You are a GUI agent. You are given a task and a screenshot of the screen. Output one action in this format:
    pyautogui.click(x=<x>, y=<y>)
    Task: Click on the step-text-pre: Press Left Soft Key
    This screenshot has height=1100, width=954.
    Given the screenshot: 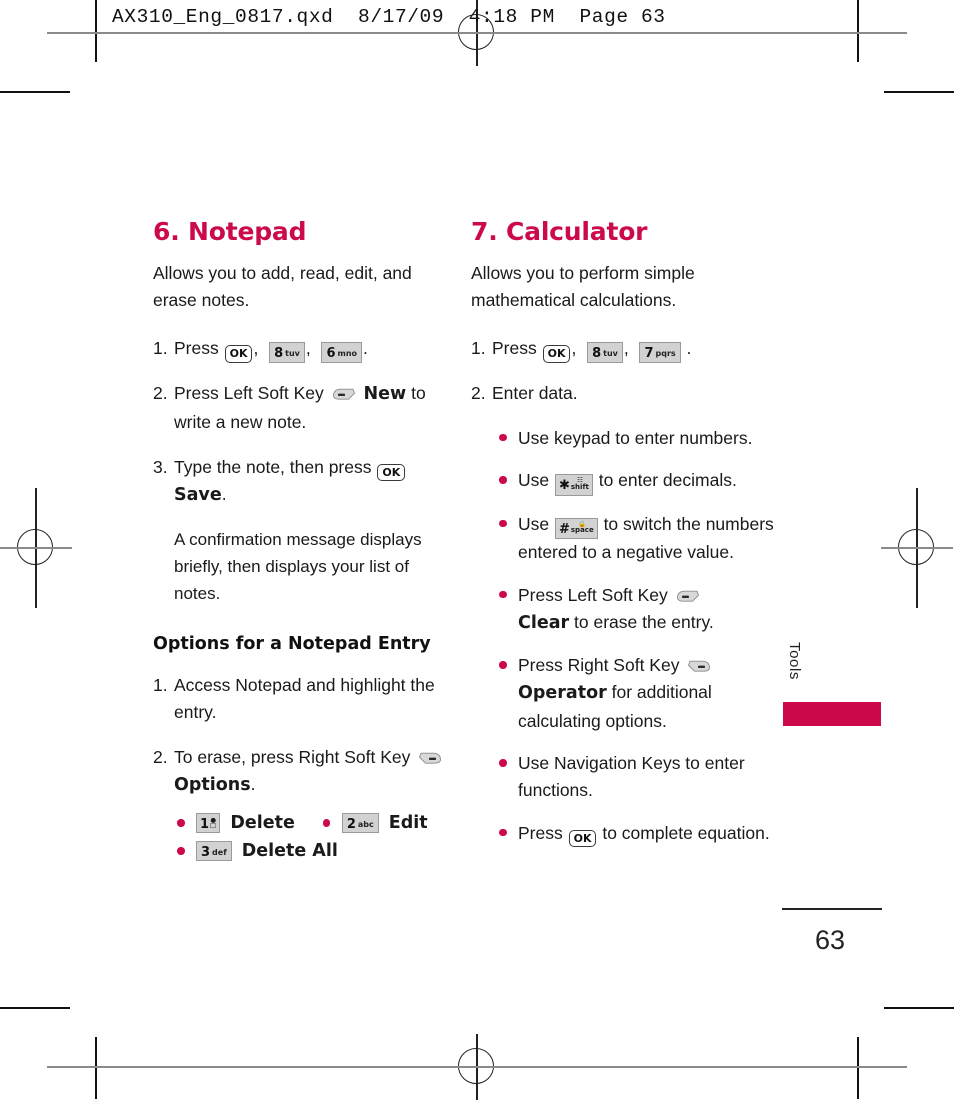 What is the action you would take?
    pyautogui.click(x=251, y=393)
    